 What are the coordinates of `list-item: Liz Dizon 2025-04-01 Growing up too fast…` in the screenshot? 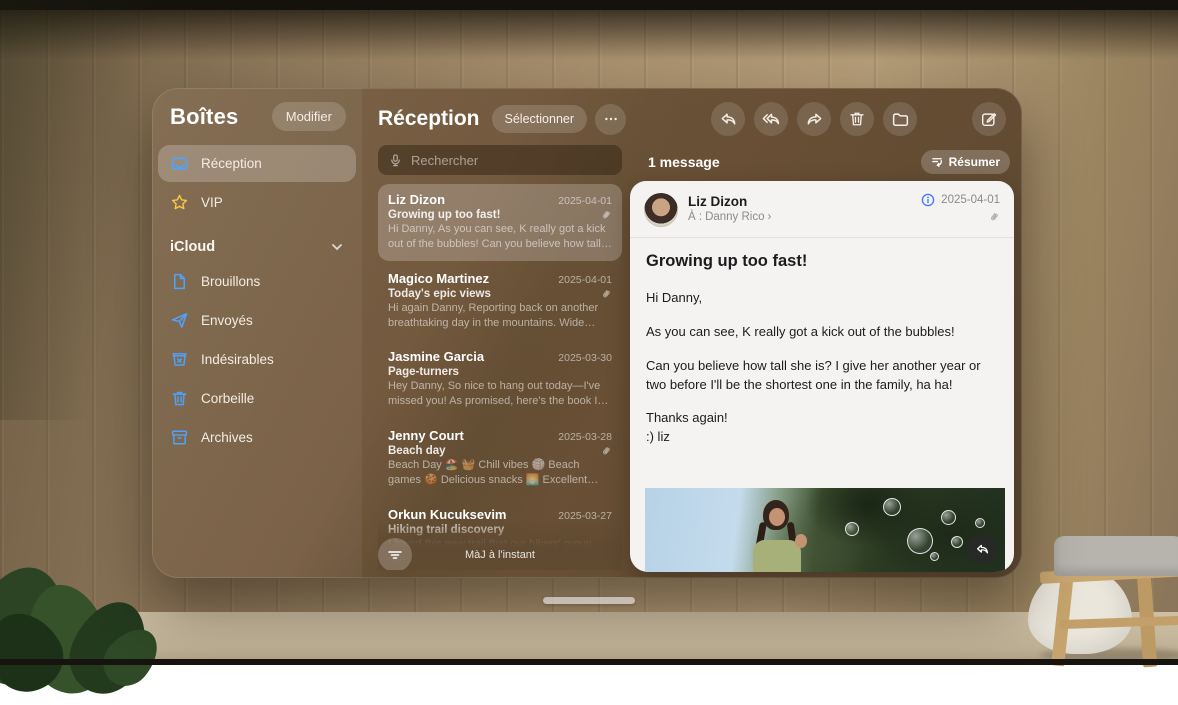 It's located at (500, 222).